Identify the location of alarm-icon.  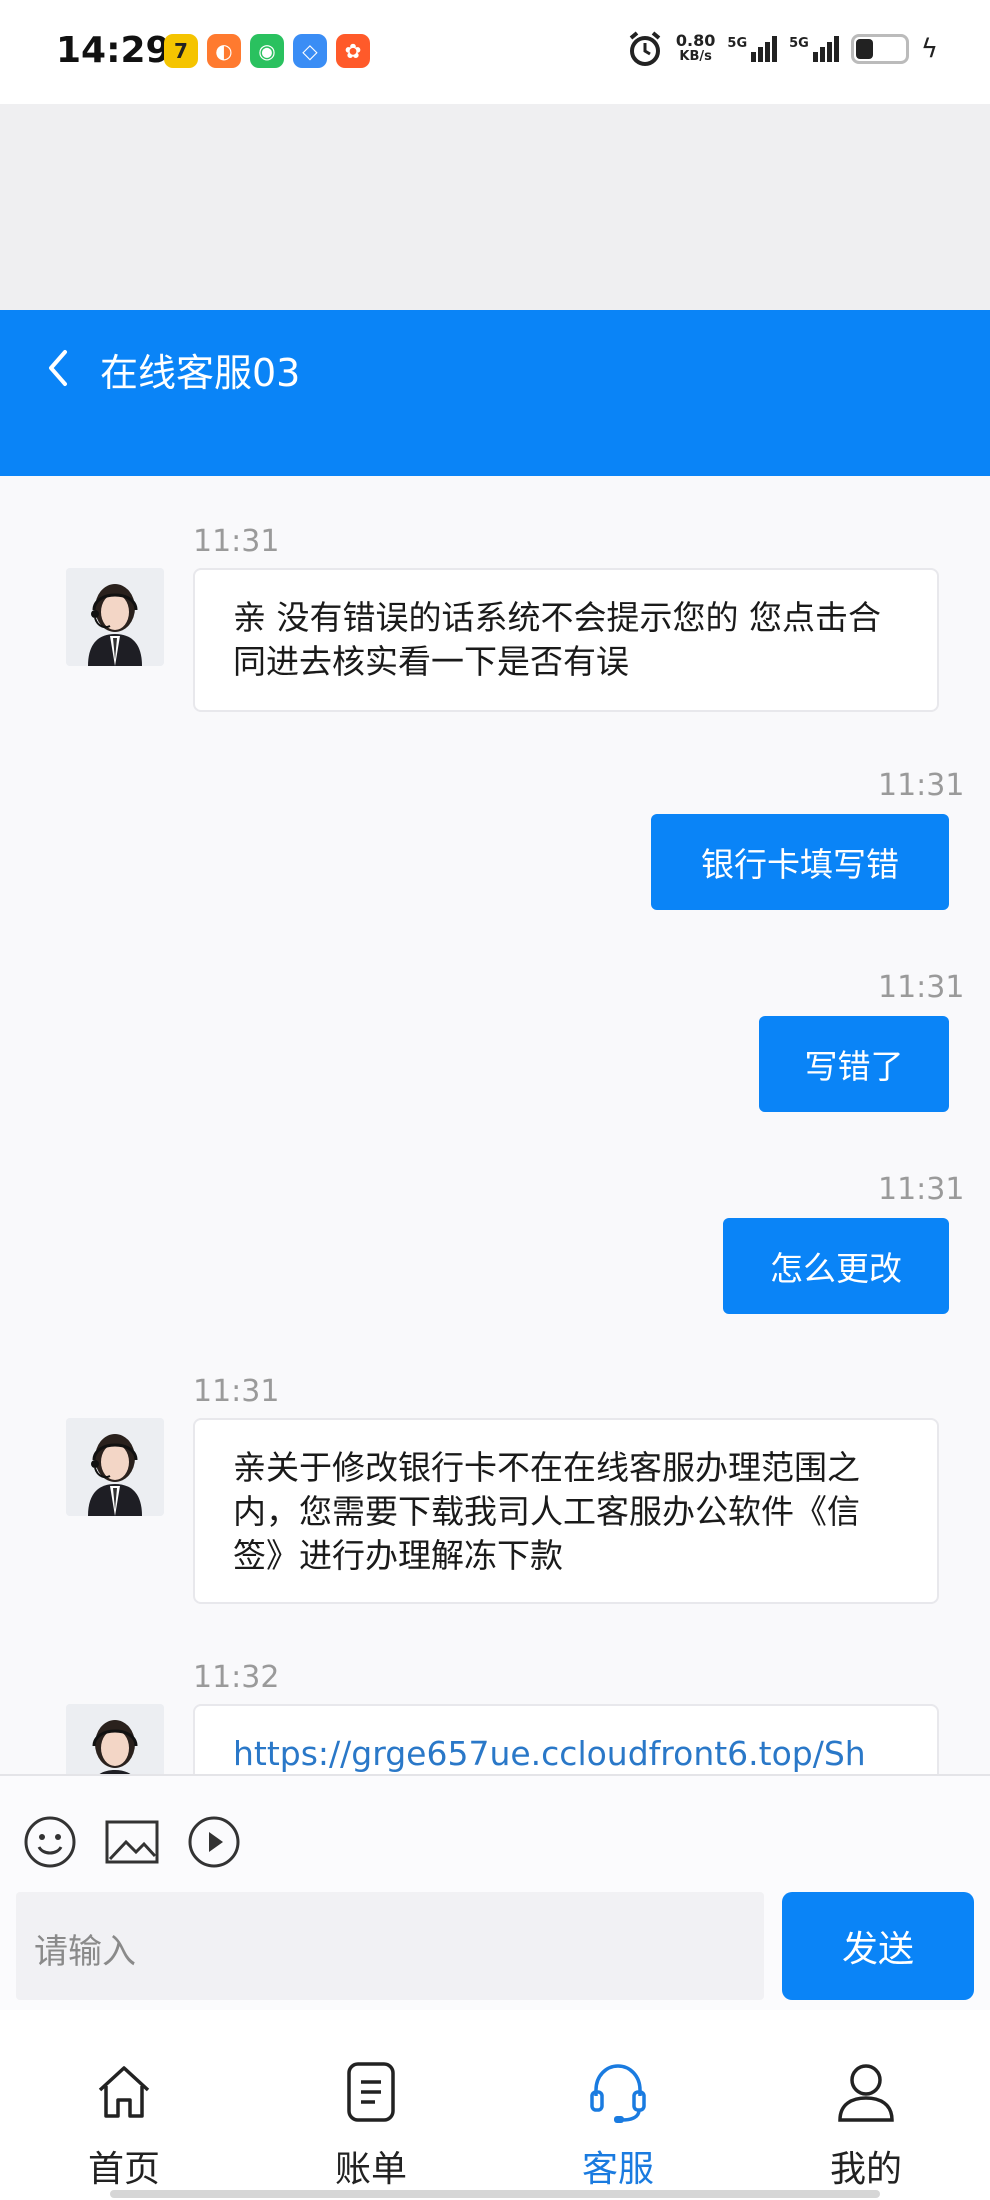
(645, 48).